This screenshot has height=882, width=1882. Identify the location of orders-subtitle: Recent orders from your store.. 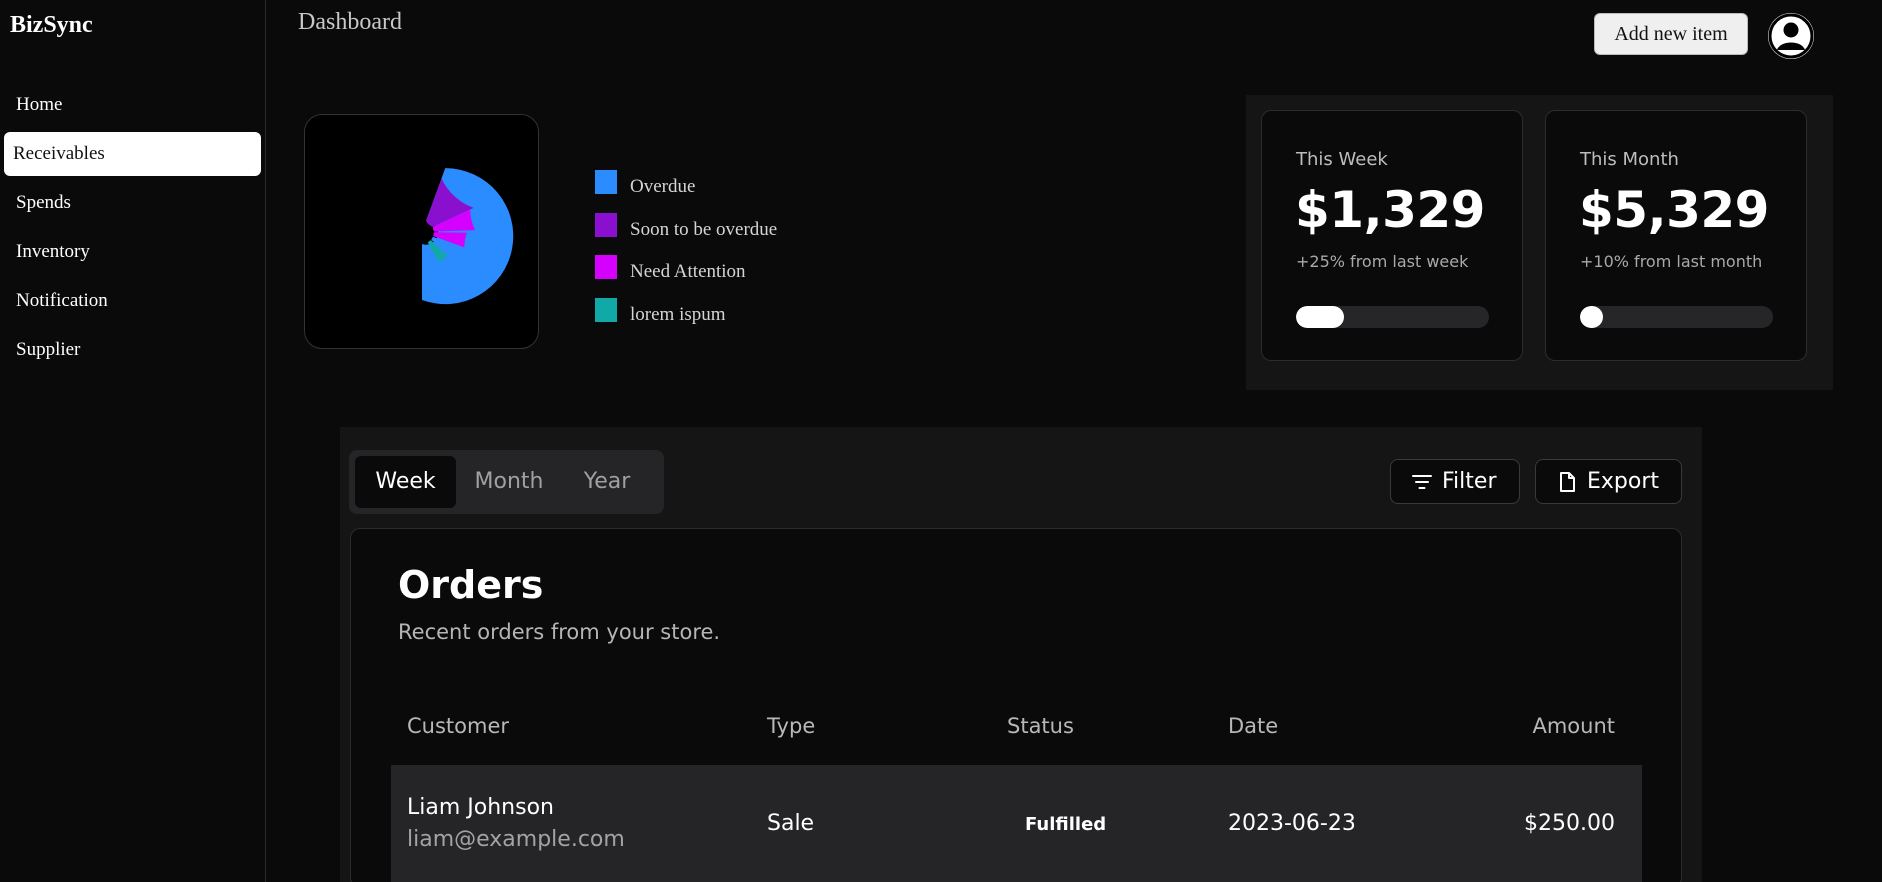
(559, 632).